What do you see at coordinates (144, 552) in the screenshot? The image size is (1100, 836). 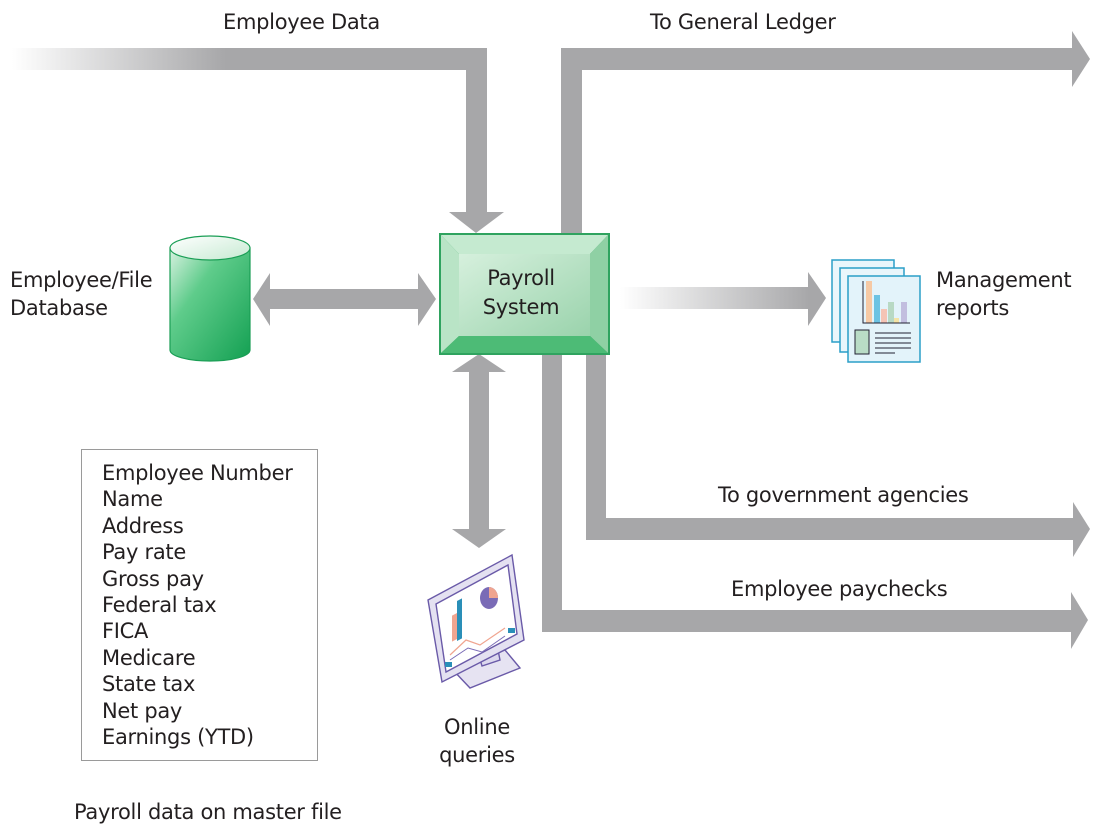 I see `master-file-field: Pay rate` at bounding box center [144, 552].